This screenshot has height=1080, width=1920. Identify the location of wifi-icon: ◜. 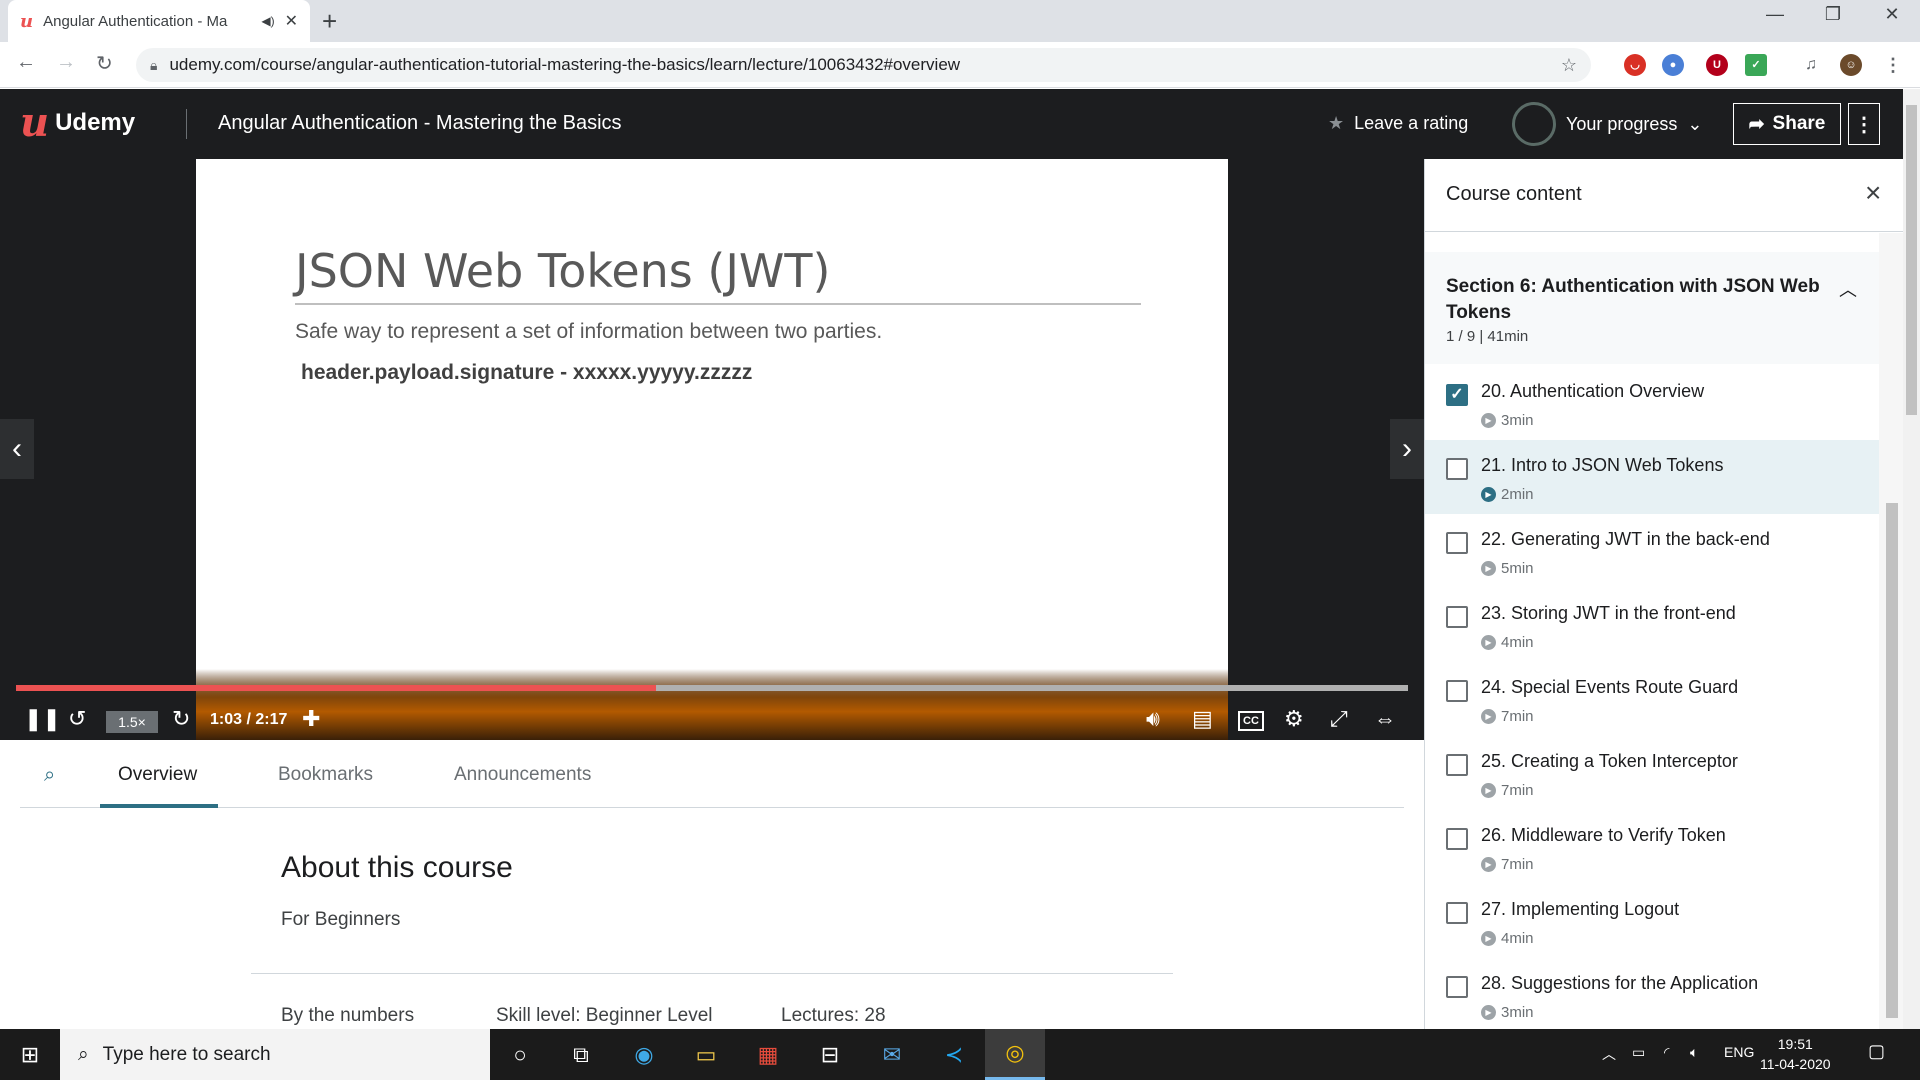
(1666, 1052).